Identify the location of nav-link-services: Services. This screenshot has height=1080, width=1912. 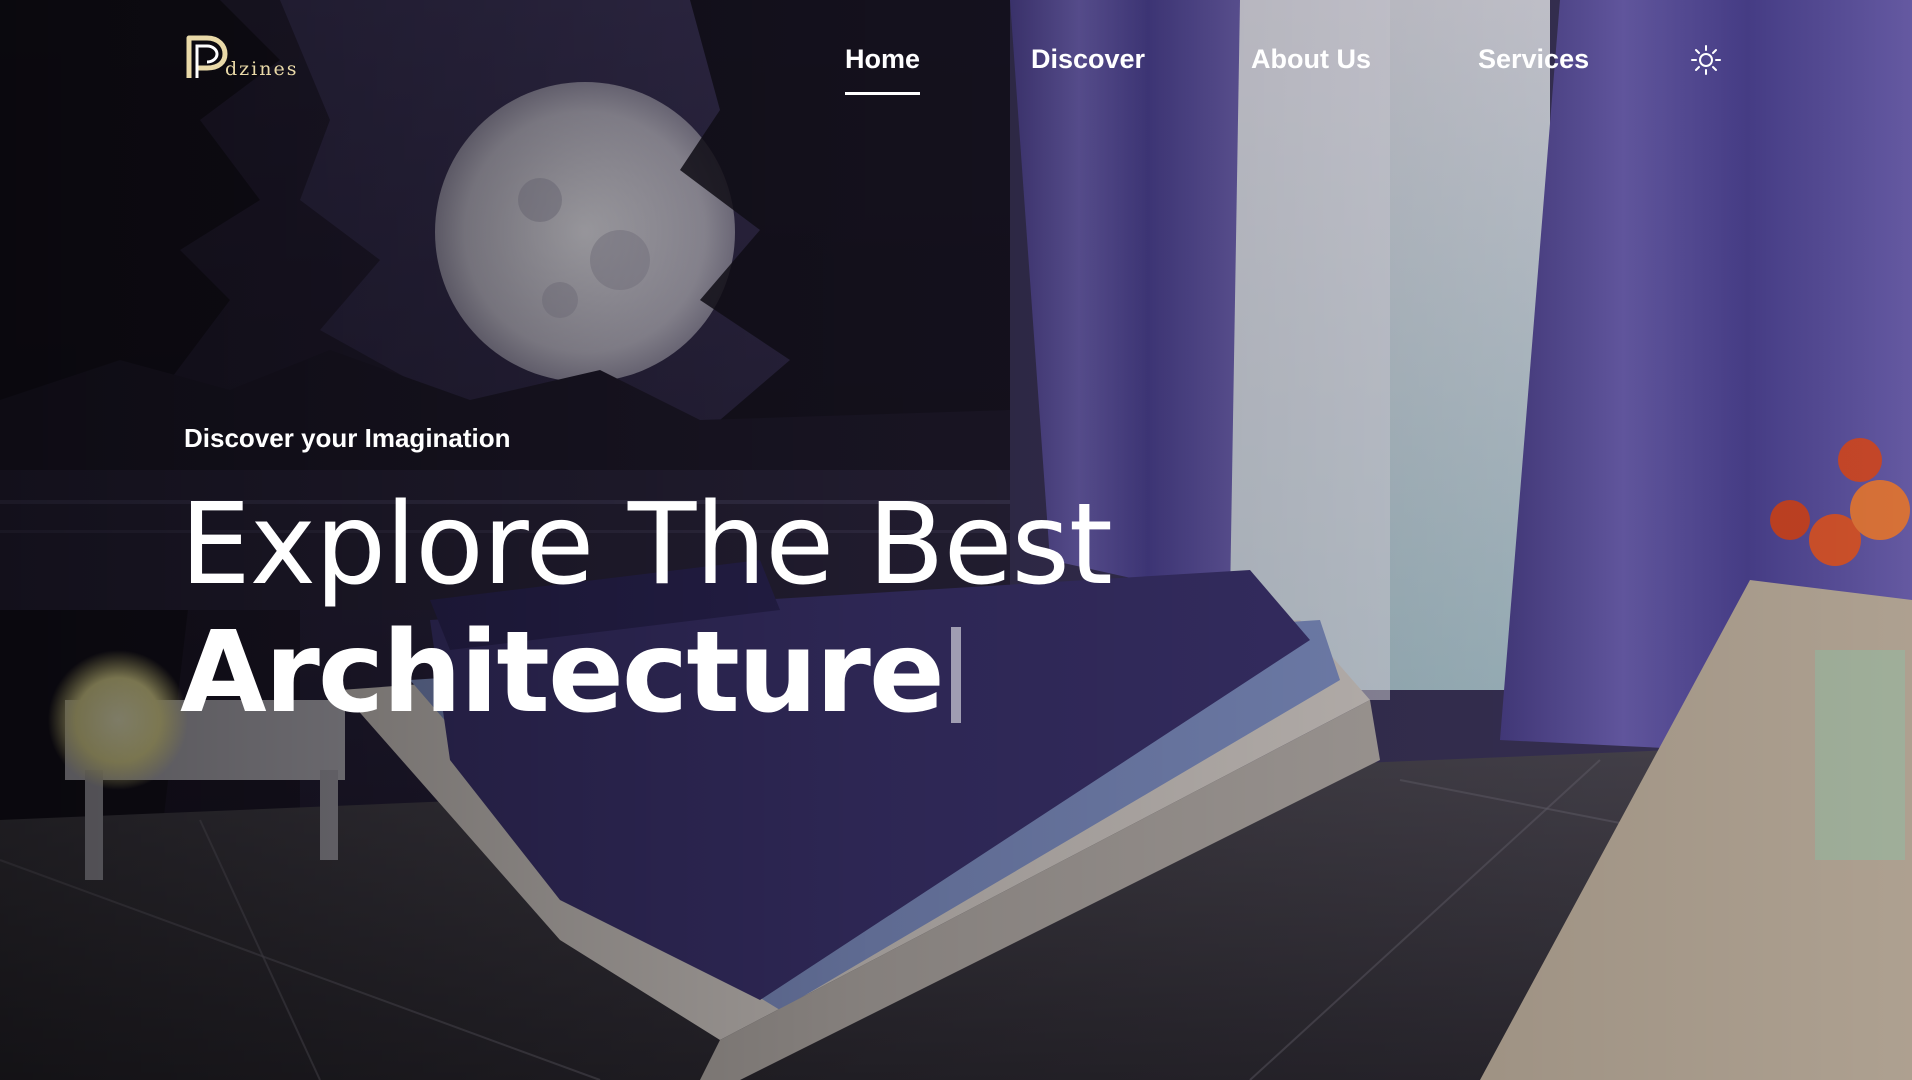
(1533, 59).